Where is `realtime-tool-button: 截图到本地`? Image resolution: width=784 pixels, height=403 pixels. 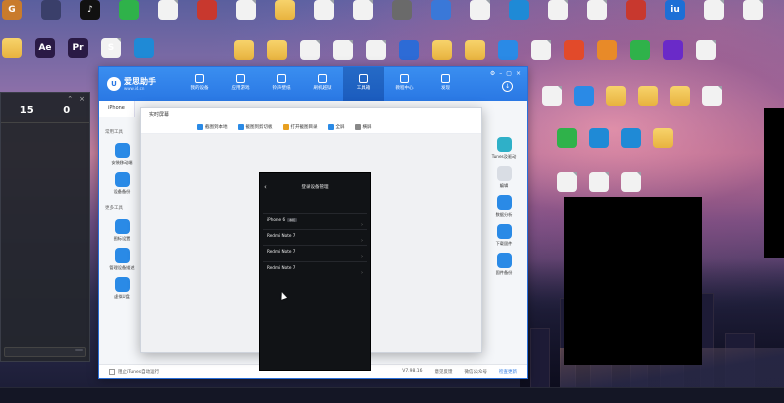 realtime-tool-button: 截图到本地 is located at coordinates (212, 126).